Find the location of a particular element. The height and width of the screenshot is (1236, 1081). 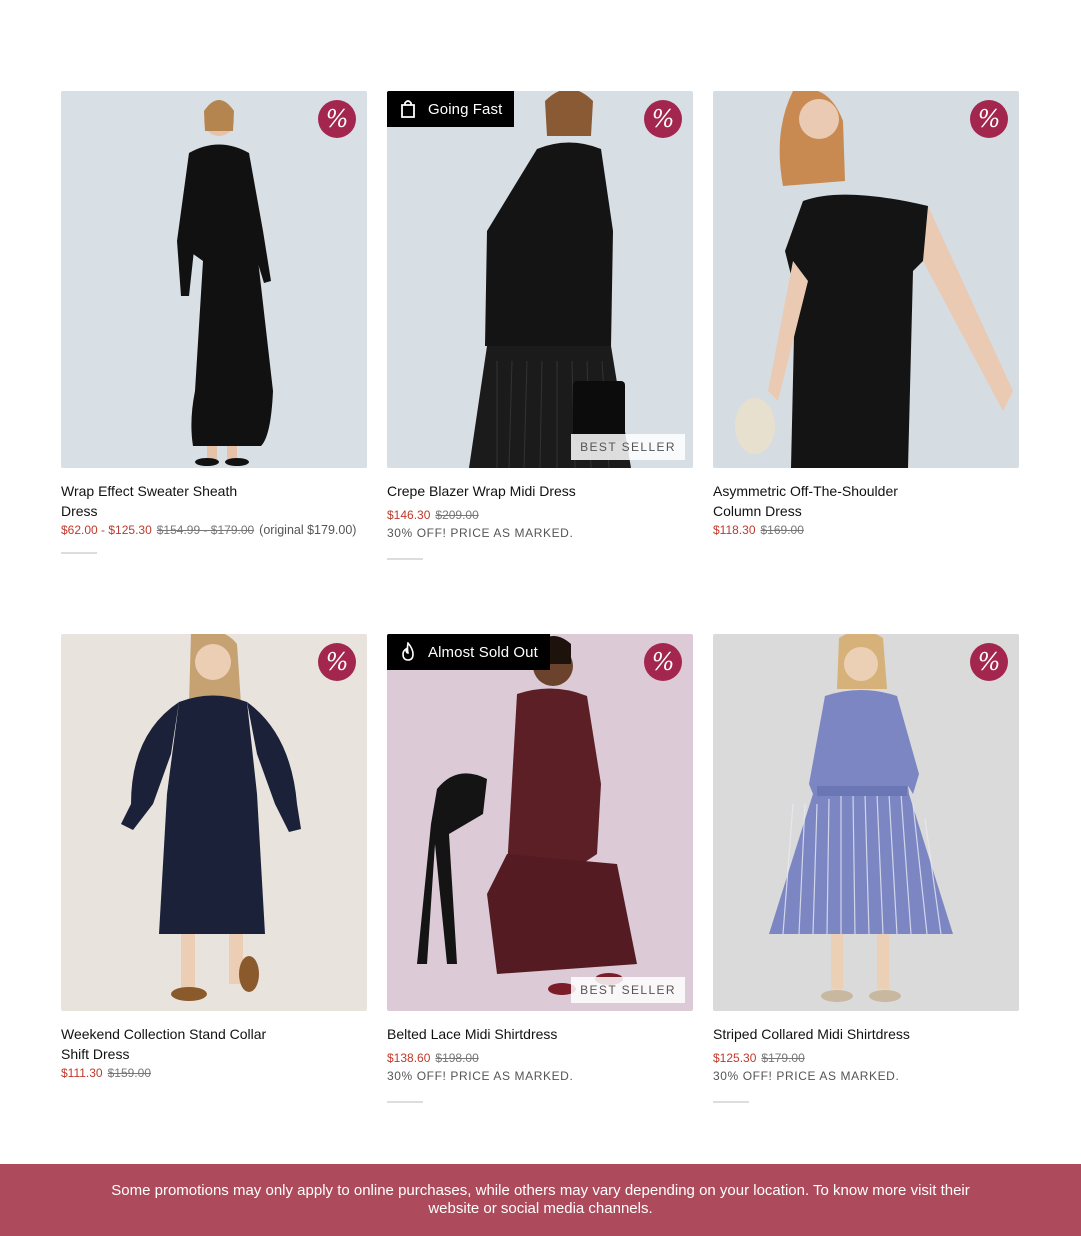

original-price: $159.00 is located at coordinates (129, 1073).